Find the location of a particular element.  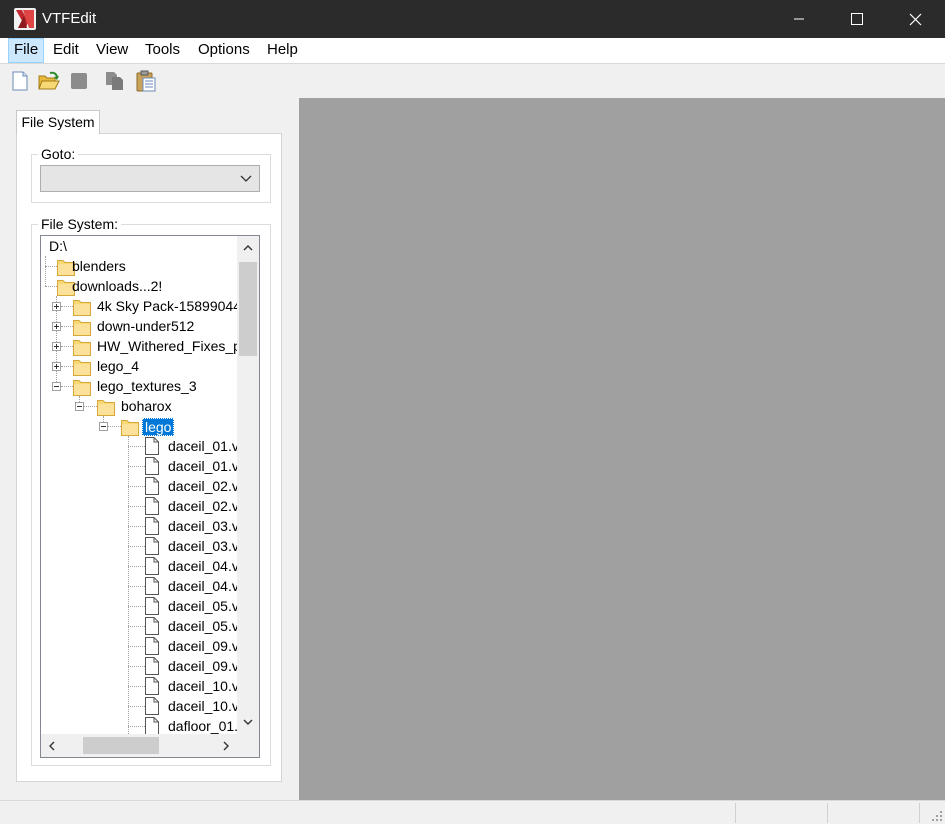

tree-folder-item: down-under512 is located at coordinates (139, 326).